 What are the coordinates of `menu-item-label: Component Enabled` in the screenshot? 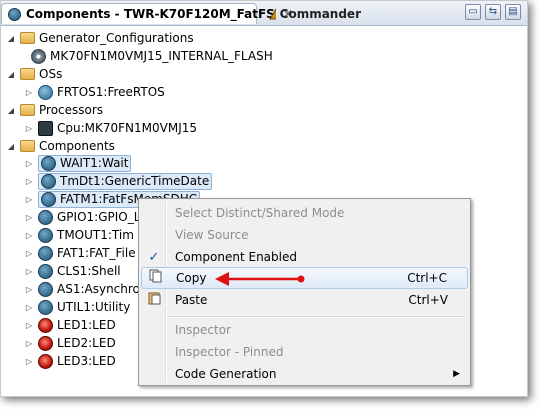 It's located at (236, 257).